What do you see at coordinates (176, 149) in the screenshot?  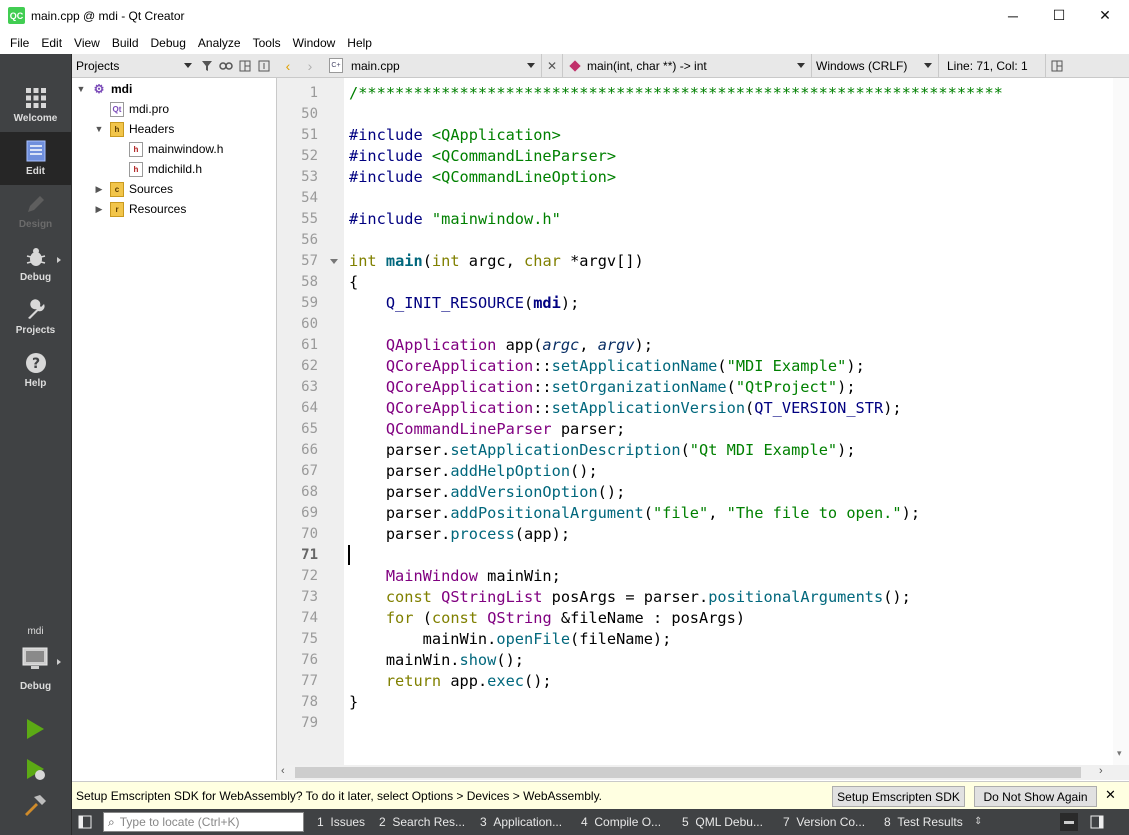 I see `tree-item-mainwindow-h: h mainwindow.h` at bounding box center [176, 149].